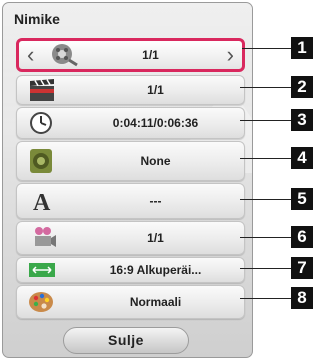 The height and width of the screenshot is (359, 322). Describe the element at coordinates (302, 199) in the screenshot. I see `callout-number-5: 5` at that location.